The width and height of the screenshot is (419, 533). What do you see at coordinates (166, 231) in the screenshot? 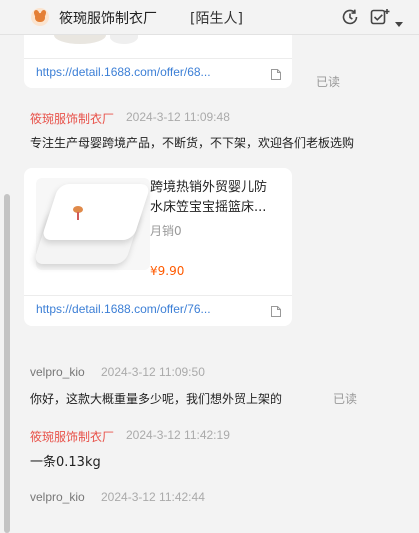
I see `product-sales: 月销0` at bounding box center [166, 231].